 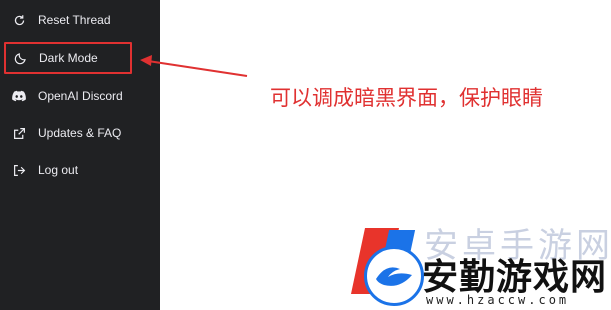 What do you see at coordinates (19, 96) in the screenshot?
I see `discord-icon` at bounding box center [19, 96].